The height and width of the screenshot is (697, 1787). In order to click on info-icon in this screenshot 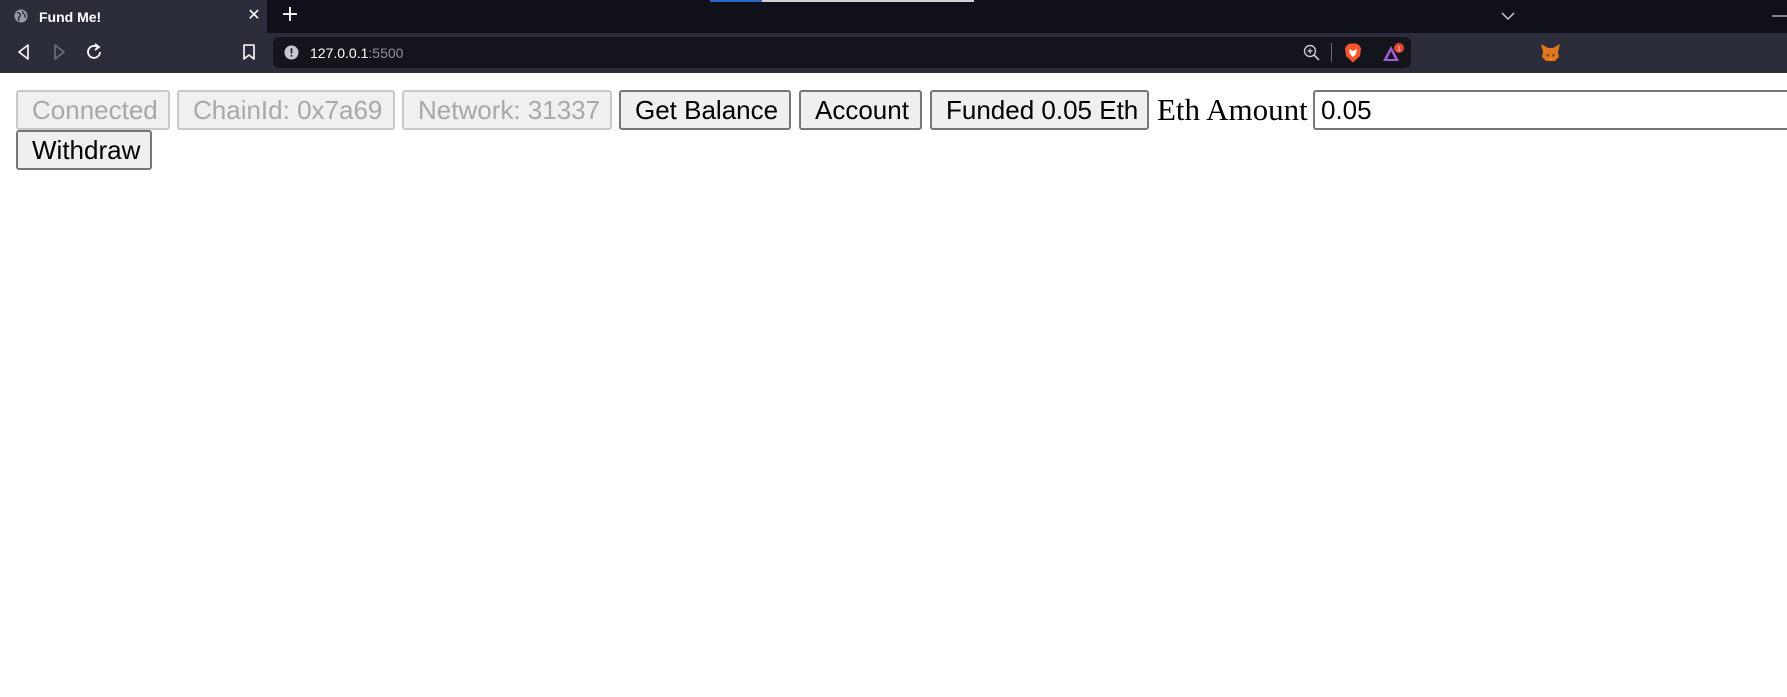, I will do `click(291, 52)`.